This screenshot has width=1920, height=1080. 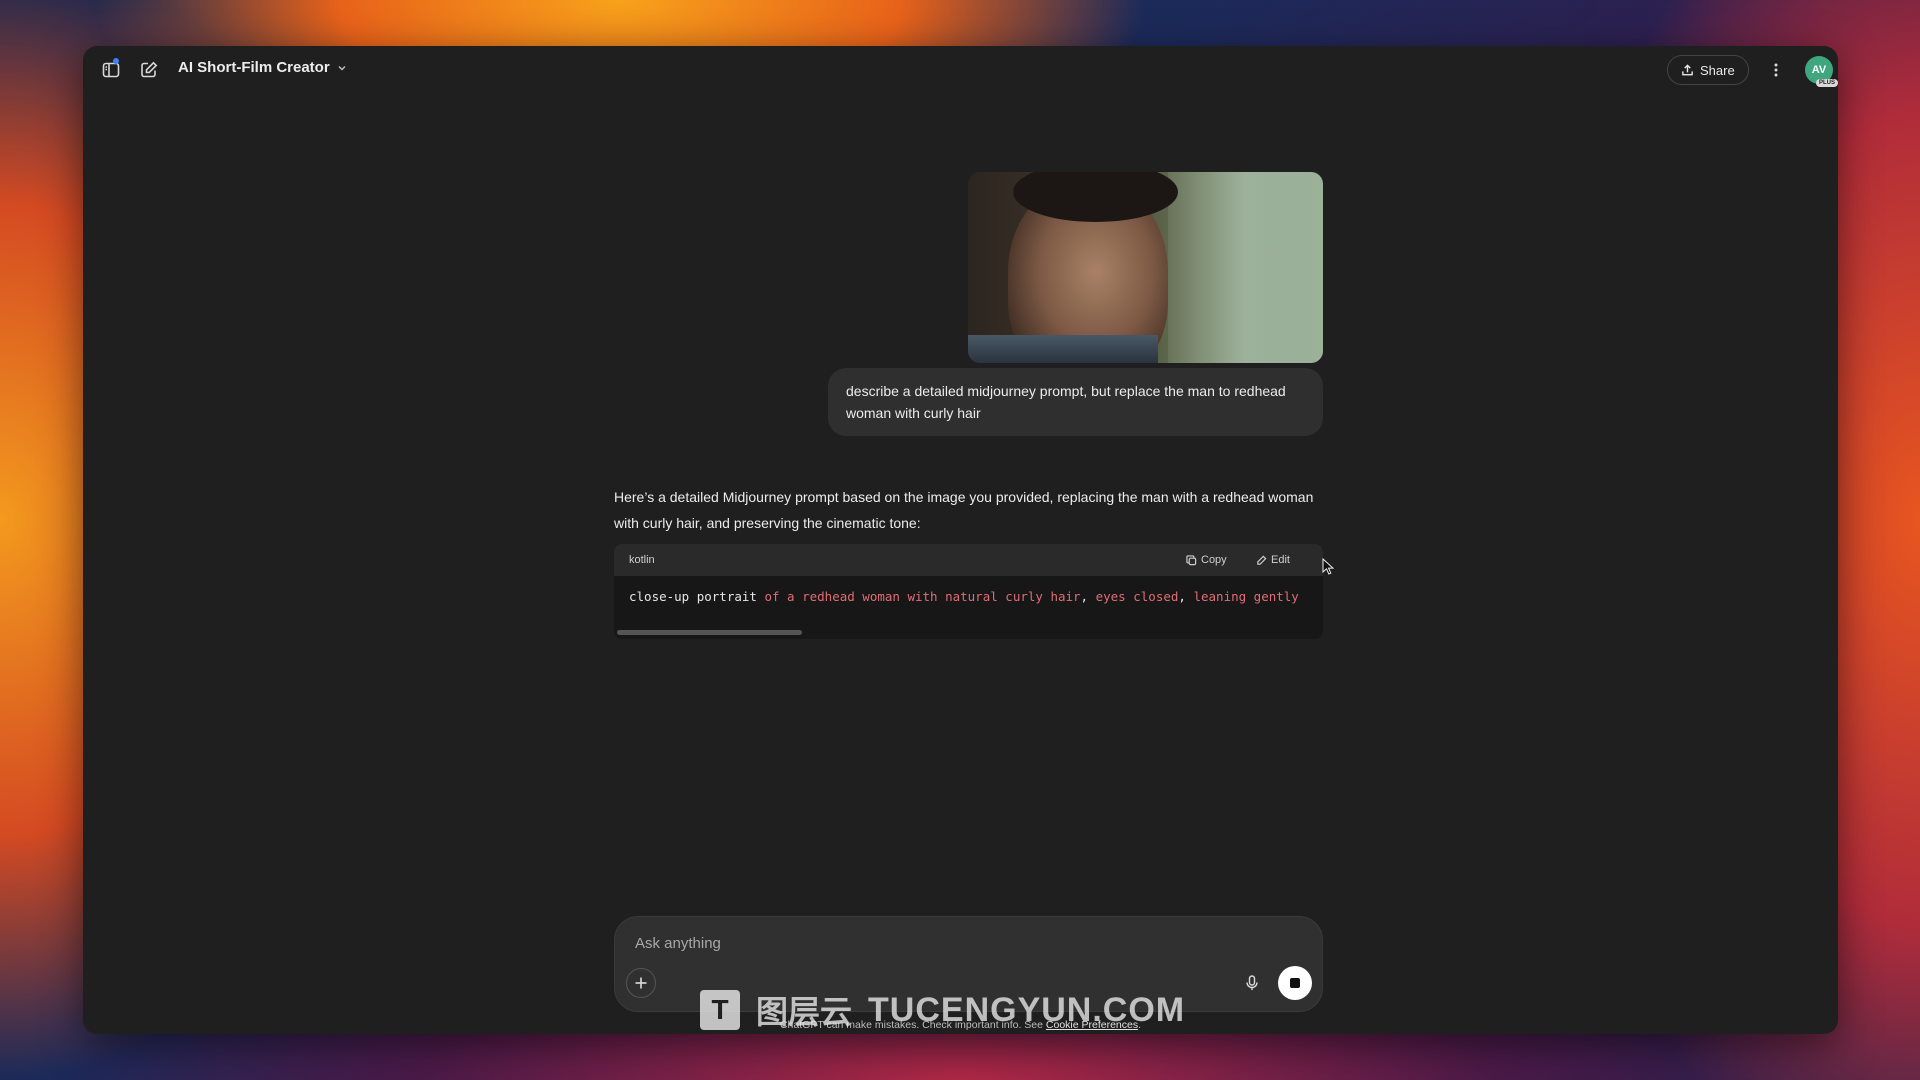 I want to click on plus-badge: PLUS, so click(x=1826, y=83).